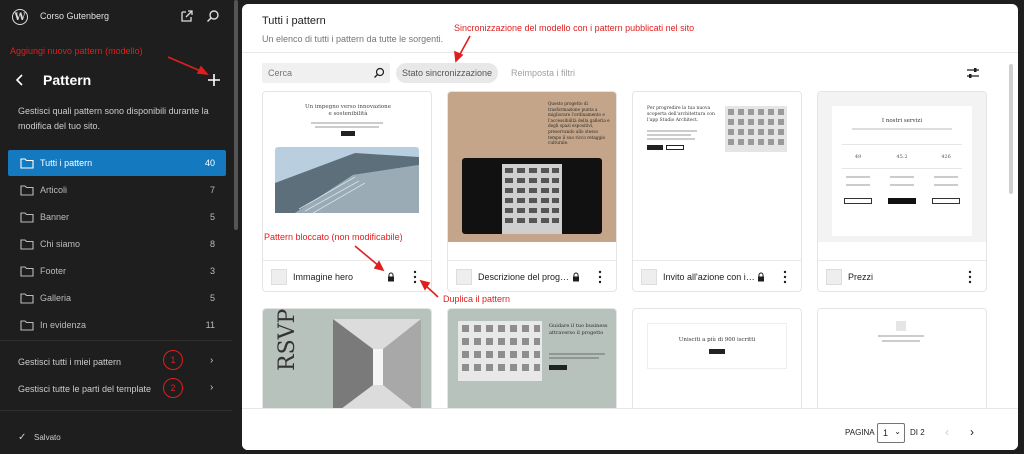 The width and height of the screenshot is (1024, 454). I want to click on pagination-bar: PAGINA 1 ⌄ DI 2 ‹ ›, so click(630, 429).